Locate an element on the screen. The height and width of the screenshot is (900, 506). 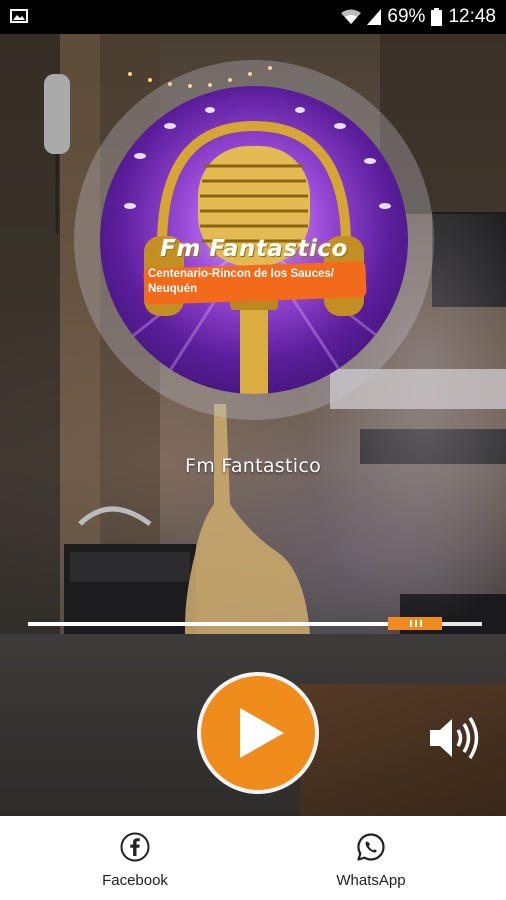
whatsapp-button: WhatsApp is located at coordinates (371, 858).